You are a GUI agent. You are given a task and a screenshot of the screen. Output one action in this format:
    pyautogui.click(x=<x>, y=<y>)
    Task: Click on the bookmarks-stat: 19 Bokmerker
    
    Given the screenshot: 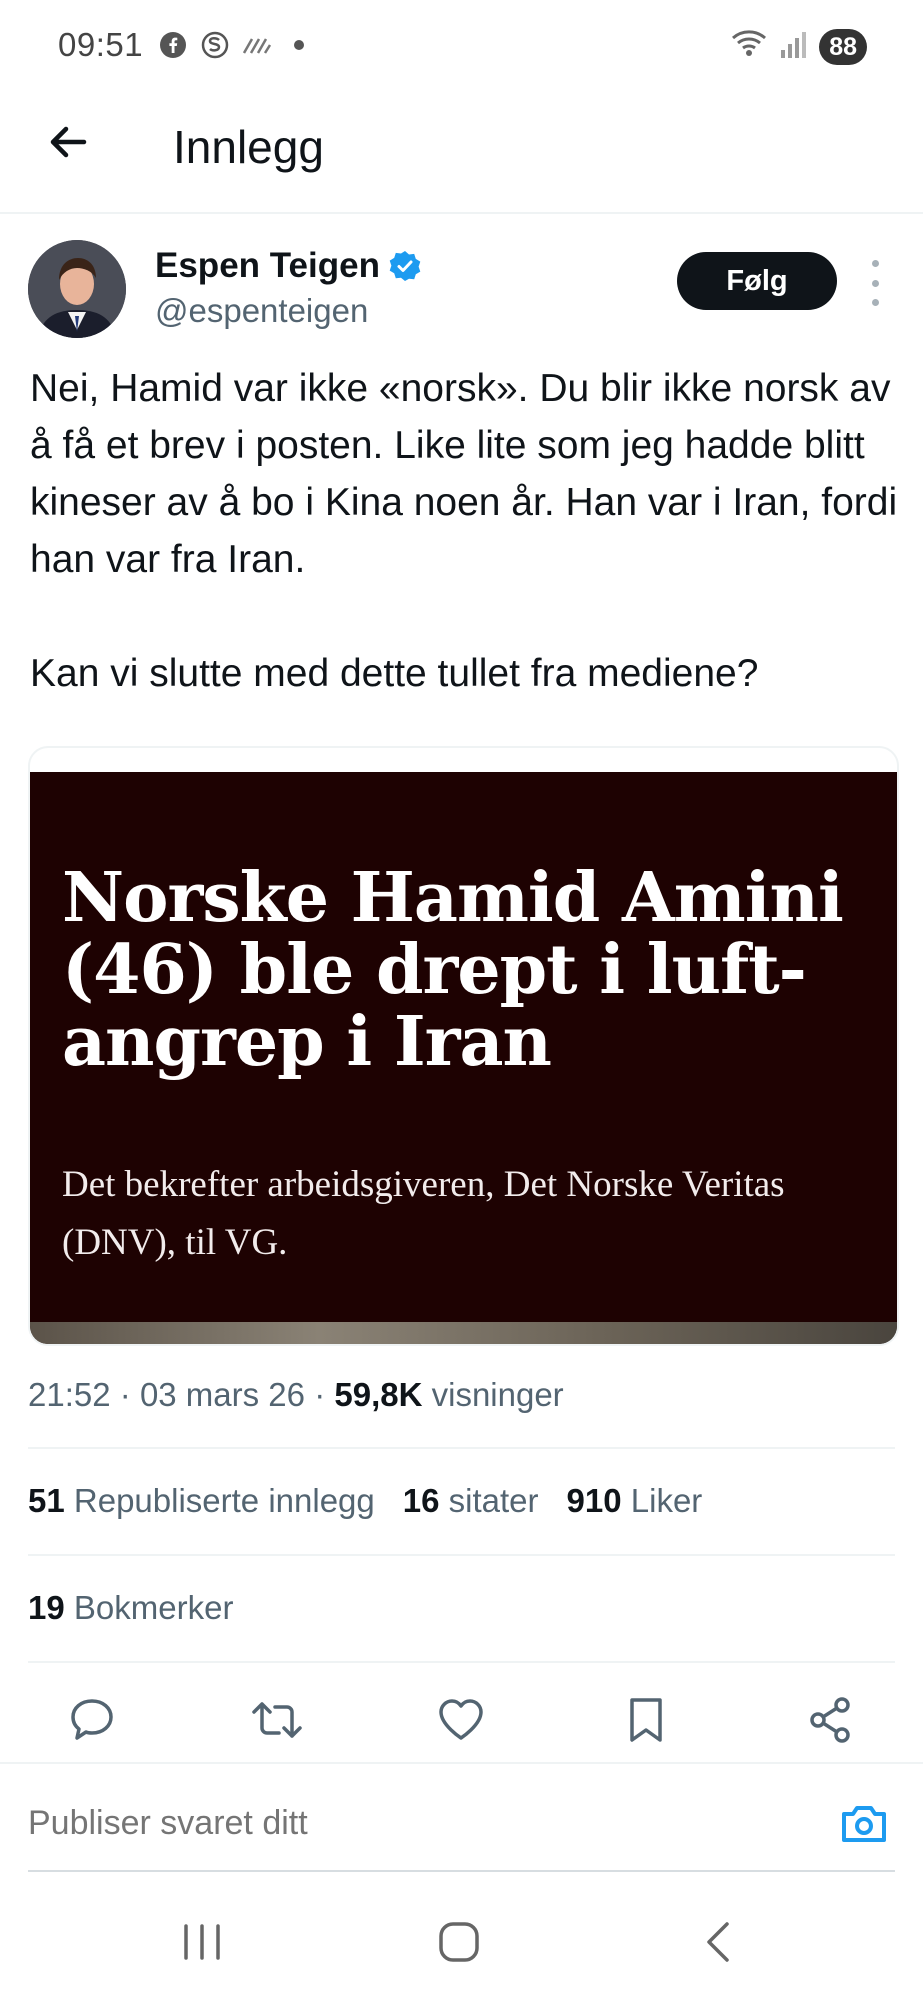 What is the action you would take?
    pyautogui.click(x=130, y=1608)
    